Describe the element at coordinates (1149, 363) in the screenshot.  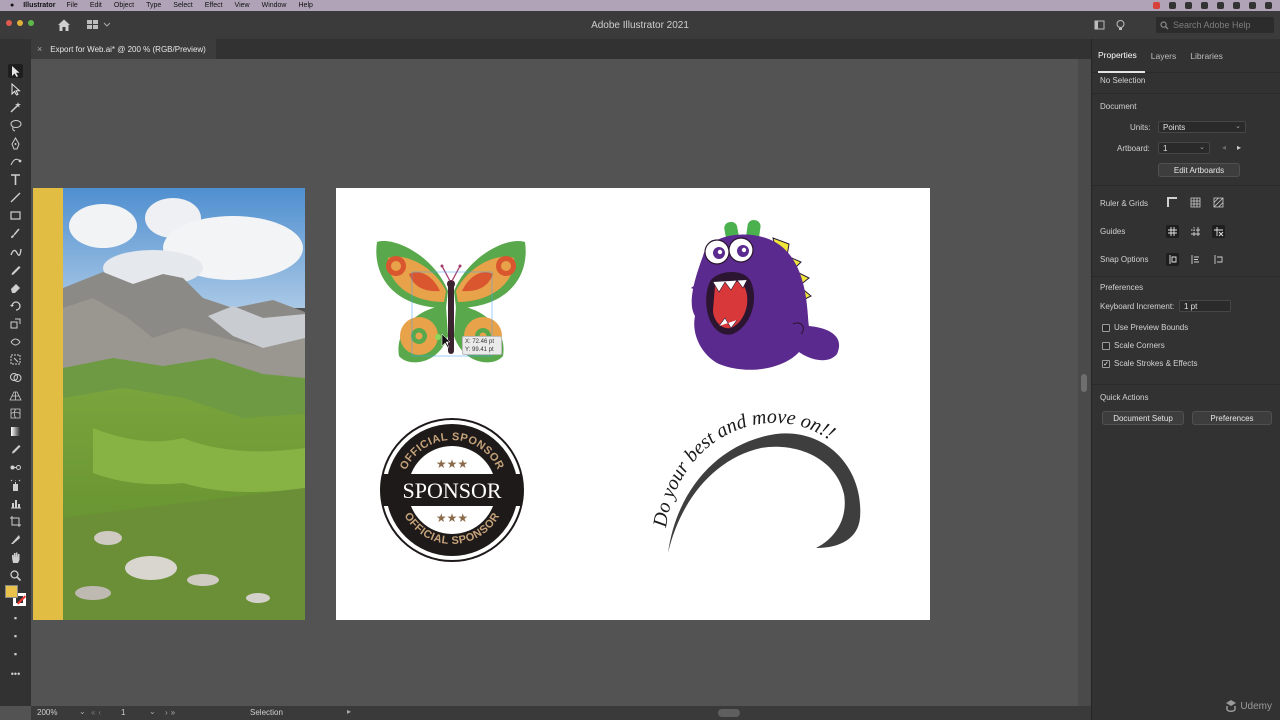
I see `scale-strokes-checkbox: ✓ Scale Strokes & Effects` at that location.